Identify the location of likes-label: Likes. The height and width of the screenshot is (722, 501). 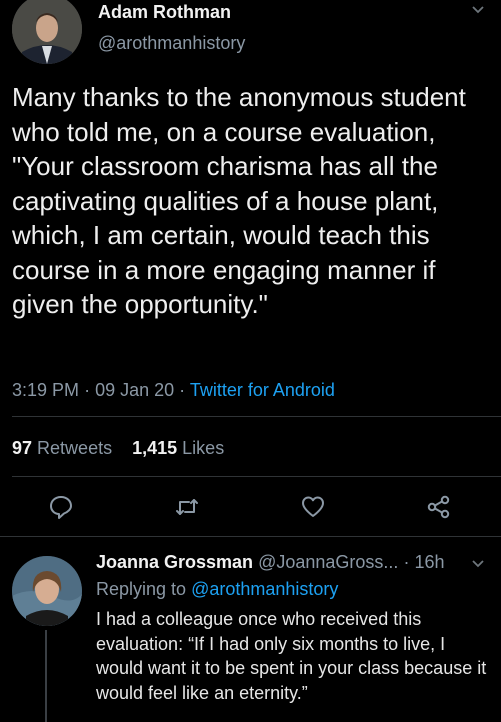
(203, 448).